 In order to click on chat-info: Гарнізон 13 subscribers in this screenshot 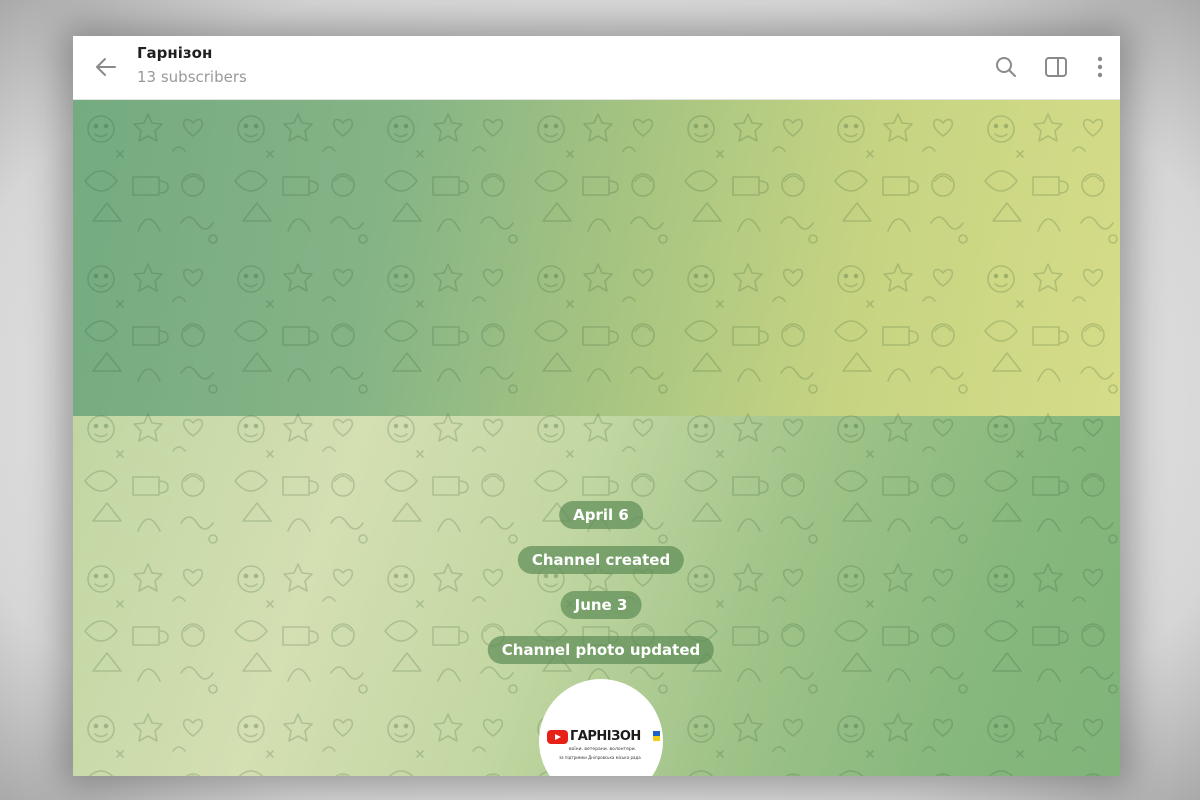, I will do `click(192, 65)`.